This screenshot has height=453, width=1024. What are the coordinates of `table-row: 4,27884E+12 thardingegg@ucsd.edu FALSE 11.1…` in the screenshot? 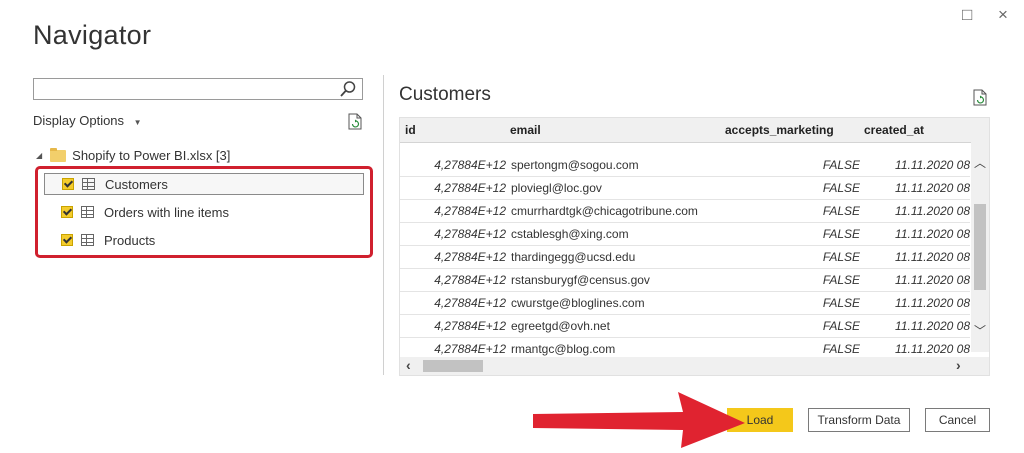 It's located at (685, 257).